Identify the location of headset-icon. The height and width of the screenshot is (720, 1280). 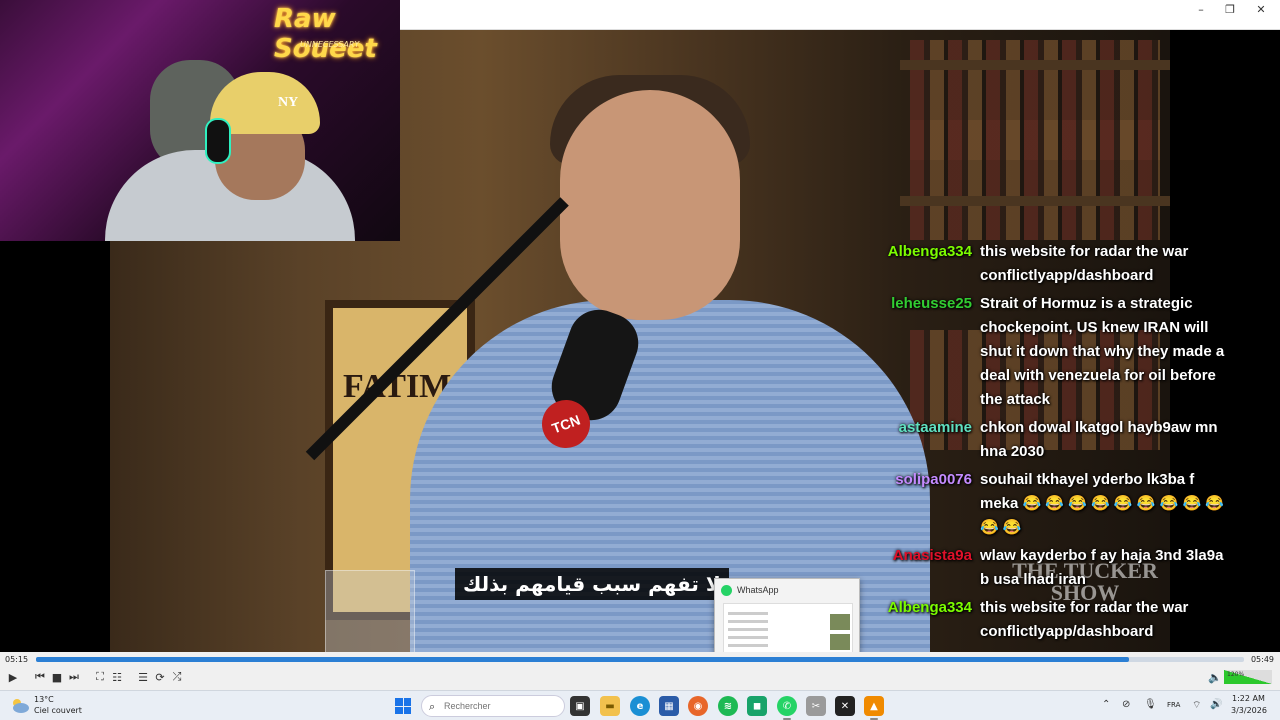
(218, 141).